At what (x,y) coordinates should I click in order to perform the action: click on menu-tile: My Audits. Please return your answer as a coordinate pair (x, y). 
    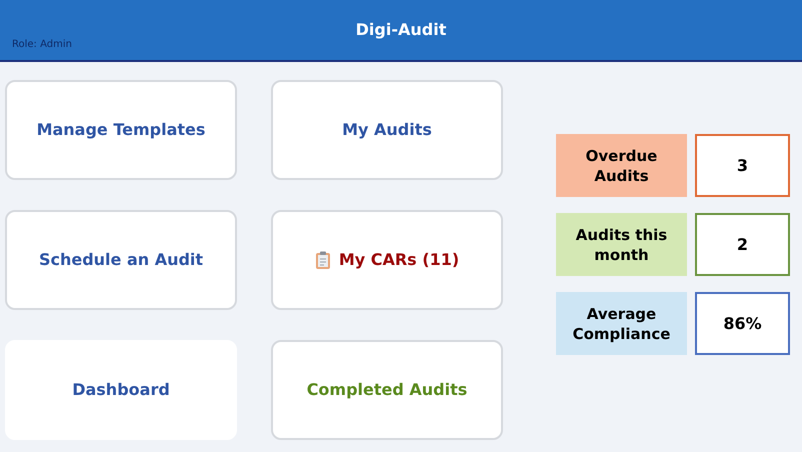
    Looking at the image, I should click on (387, 130).